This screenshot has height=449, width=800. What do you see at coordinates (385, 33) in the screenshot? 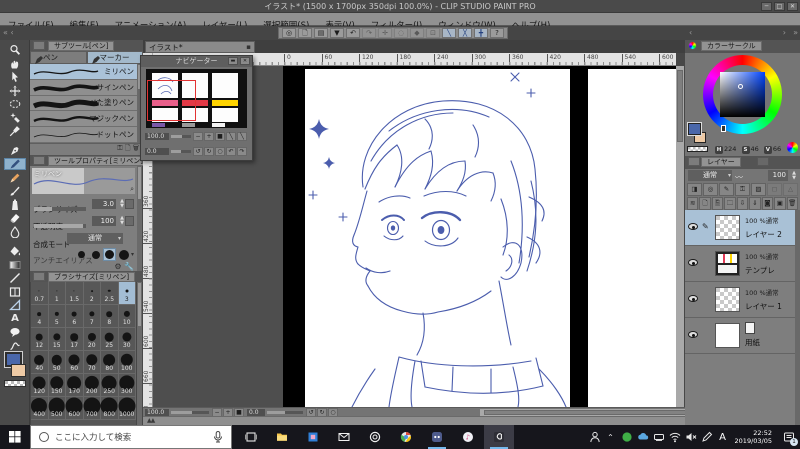
I see `deselect-icon: ✛` at bounding box center [385, 33].